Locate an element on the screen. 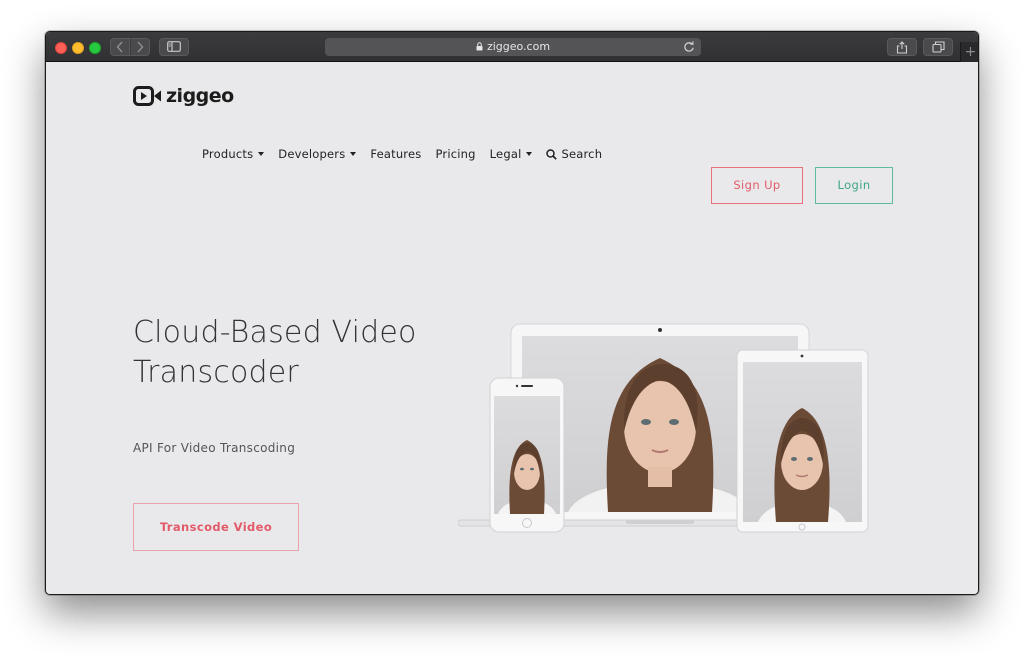 The height and width of the screenshot is (655, 1024). forward-button is located at coordinates (140, 47).